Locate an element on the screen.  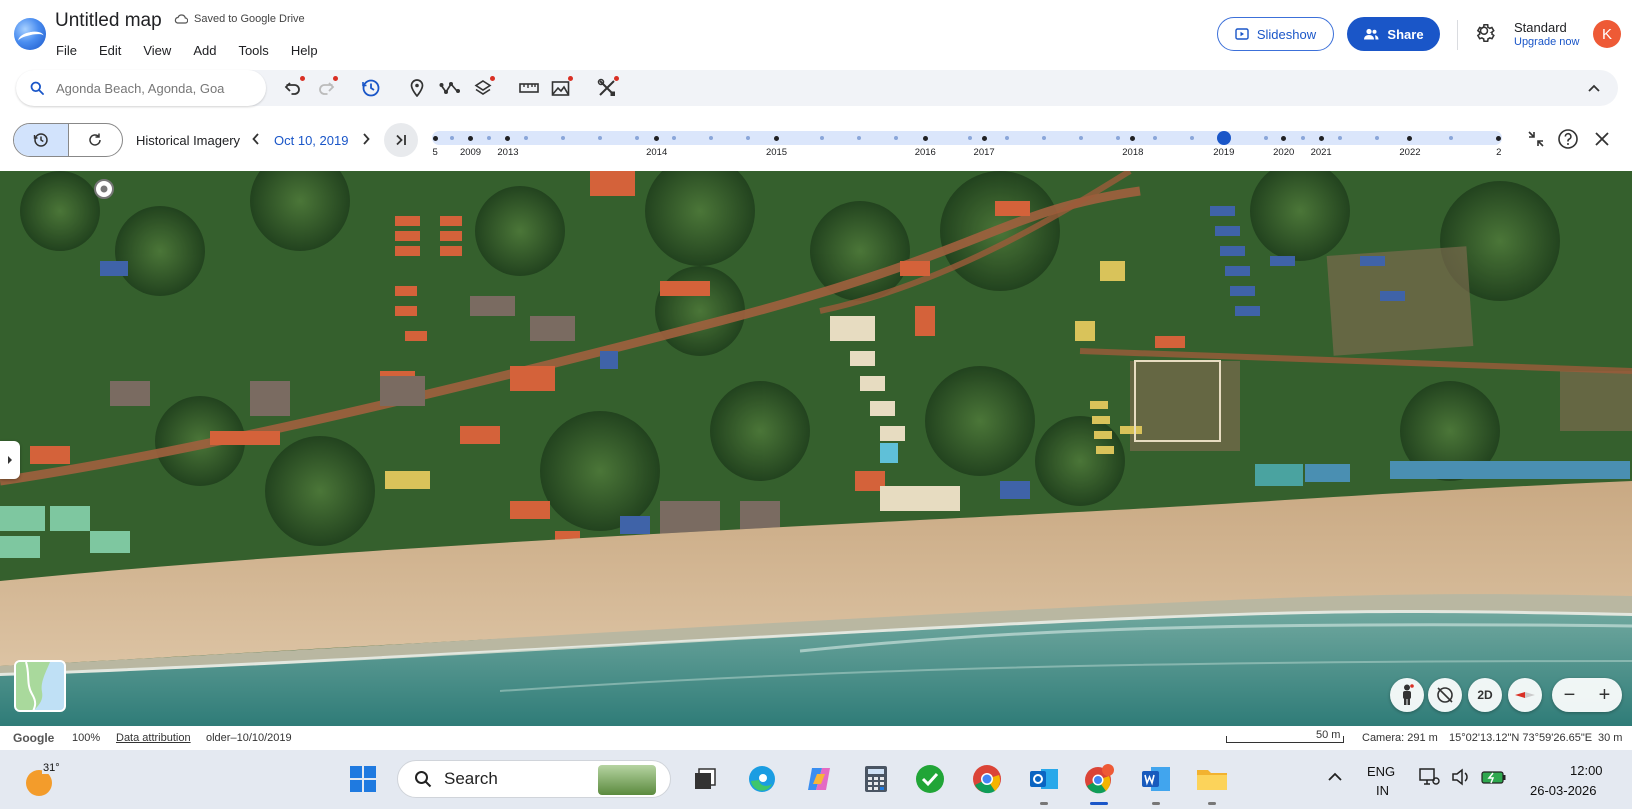
camera-altitude: Camera: 291 m is located at coordinates (1400, 738).